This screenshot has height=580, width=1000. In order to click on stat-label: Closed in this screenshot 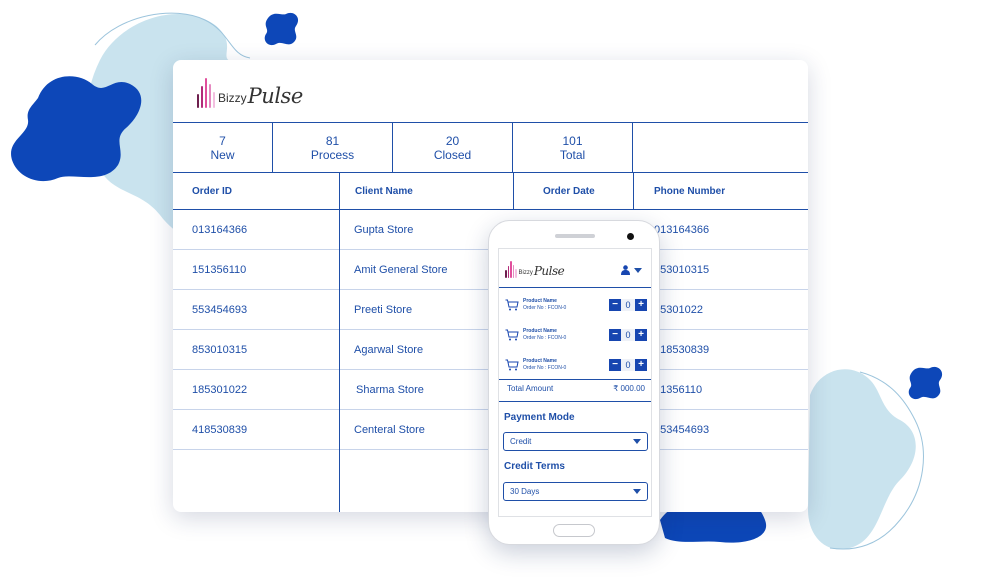, I will do `click(452, 154)`.